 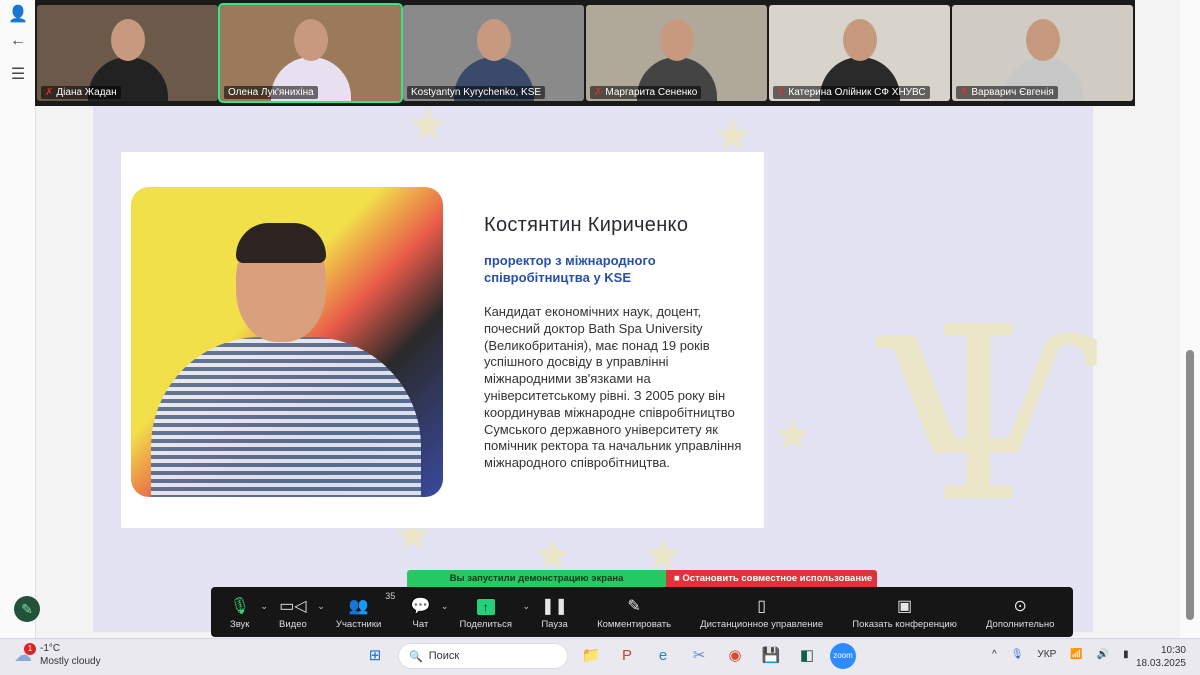 What do you see at coordinates (416, 656) in the screenshot?
I see `search-icon: 🔍` at bounding box center [416, 656].